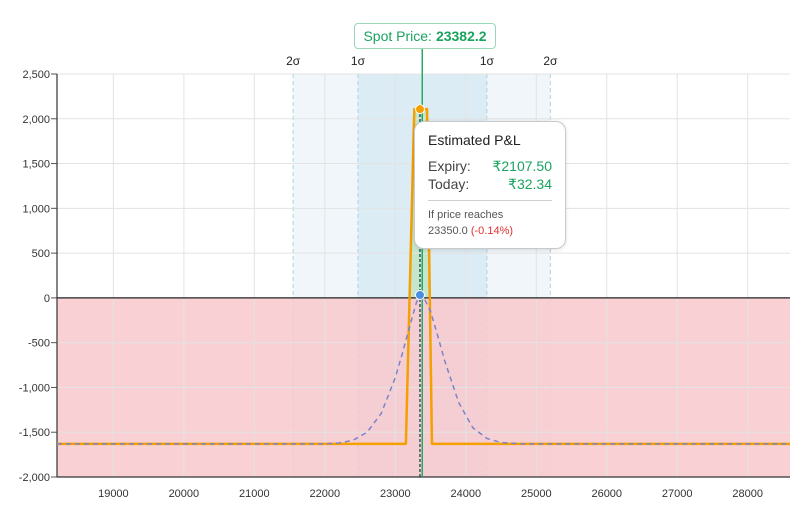 This screenshot has height=513, width=800. What do you see at coordinates (449, 166) in the screenshot?
I see `tooltip-expiry-label: Expiry:` at bounding box center [449, 166].